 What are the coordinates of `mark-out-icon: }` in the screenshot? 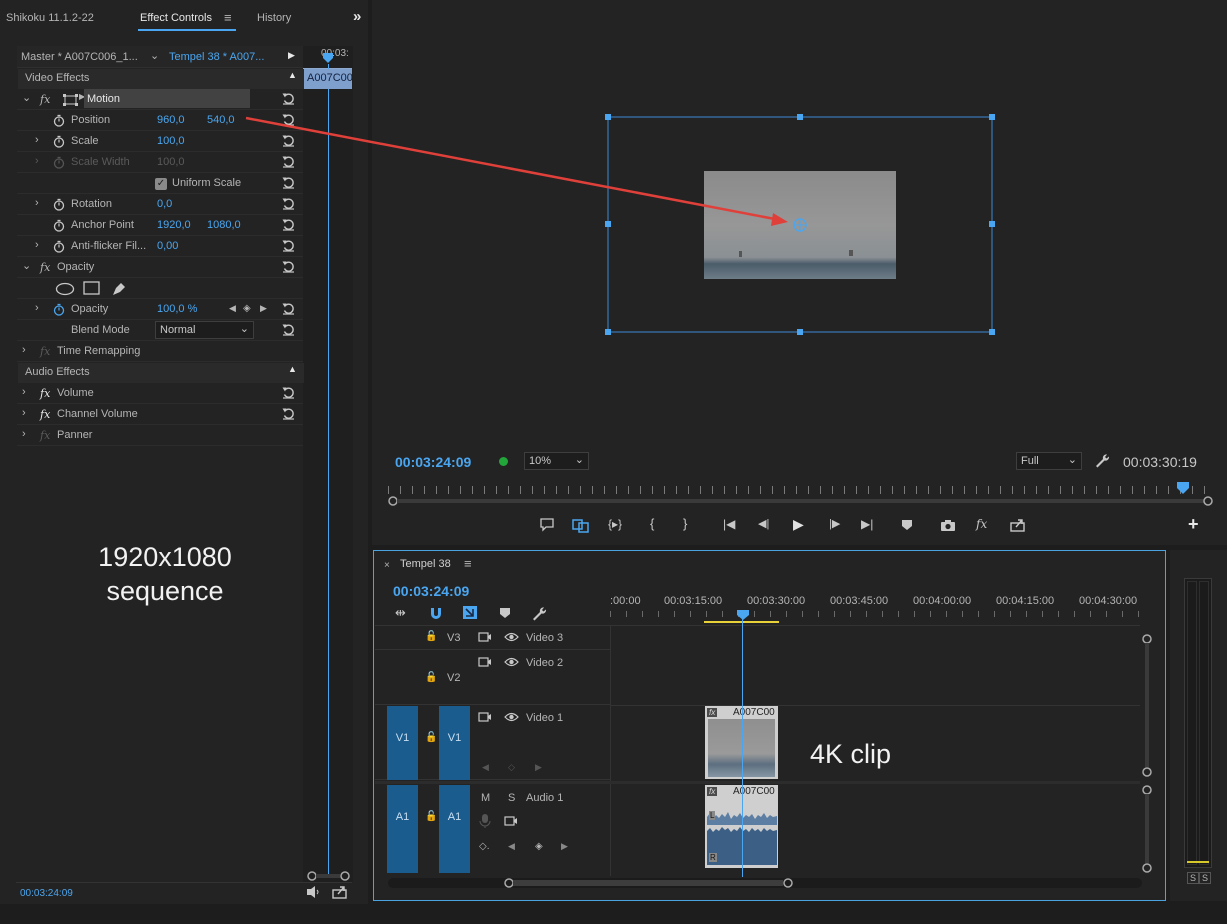 It's located at (685, 523).